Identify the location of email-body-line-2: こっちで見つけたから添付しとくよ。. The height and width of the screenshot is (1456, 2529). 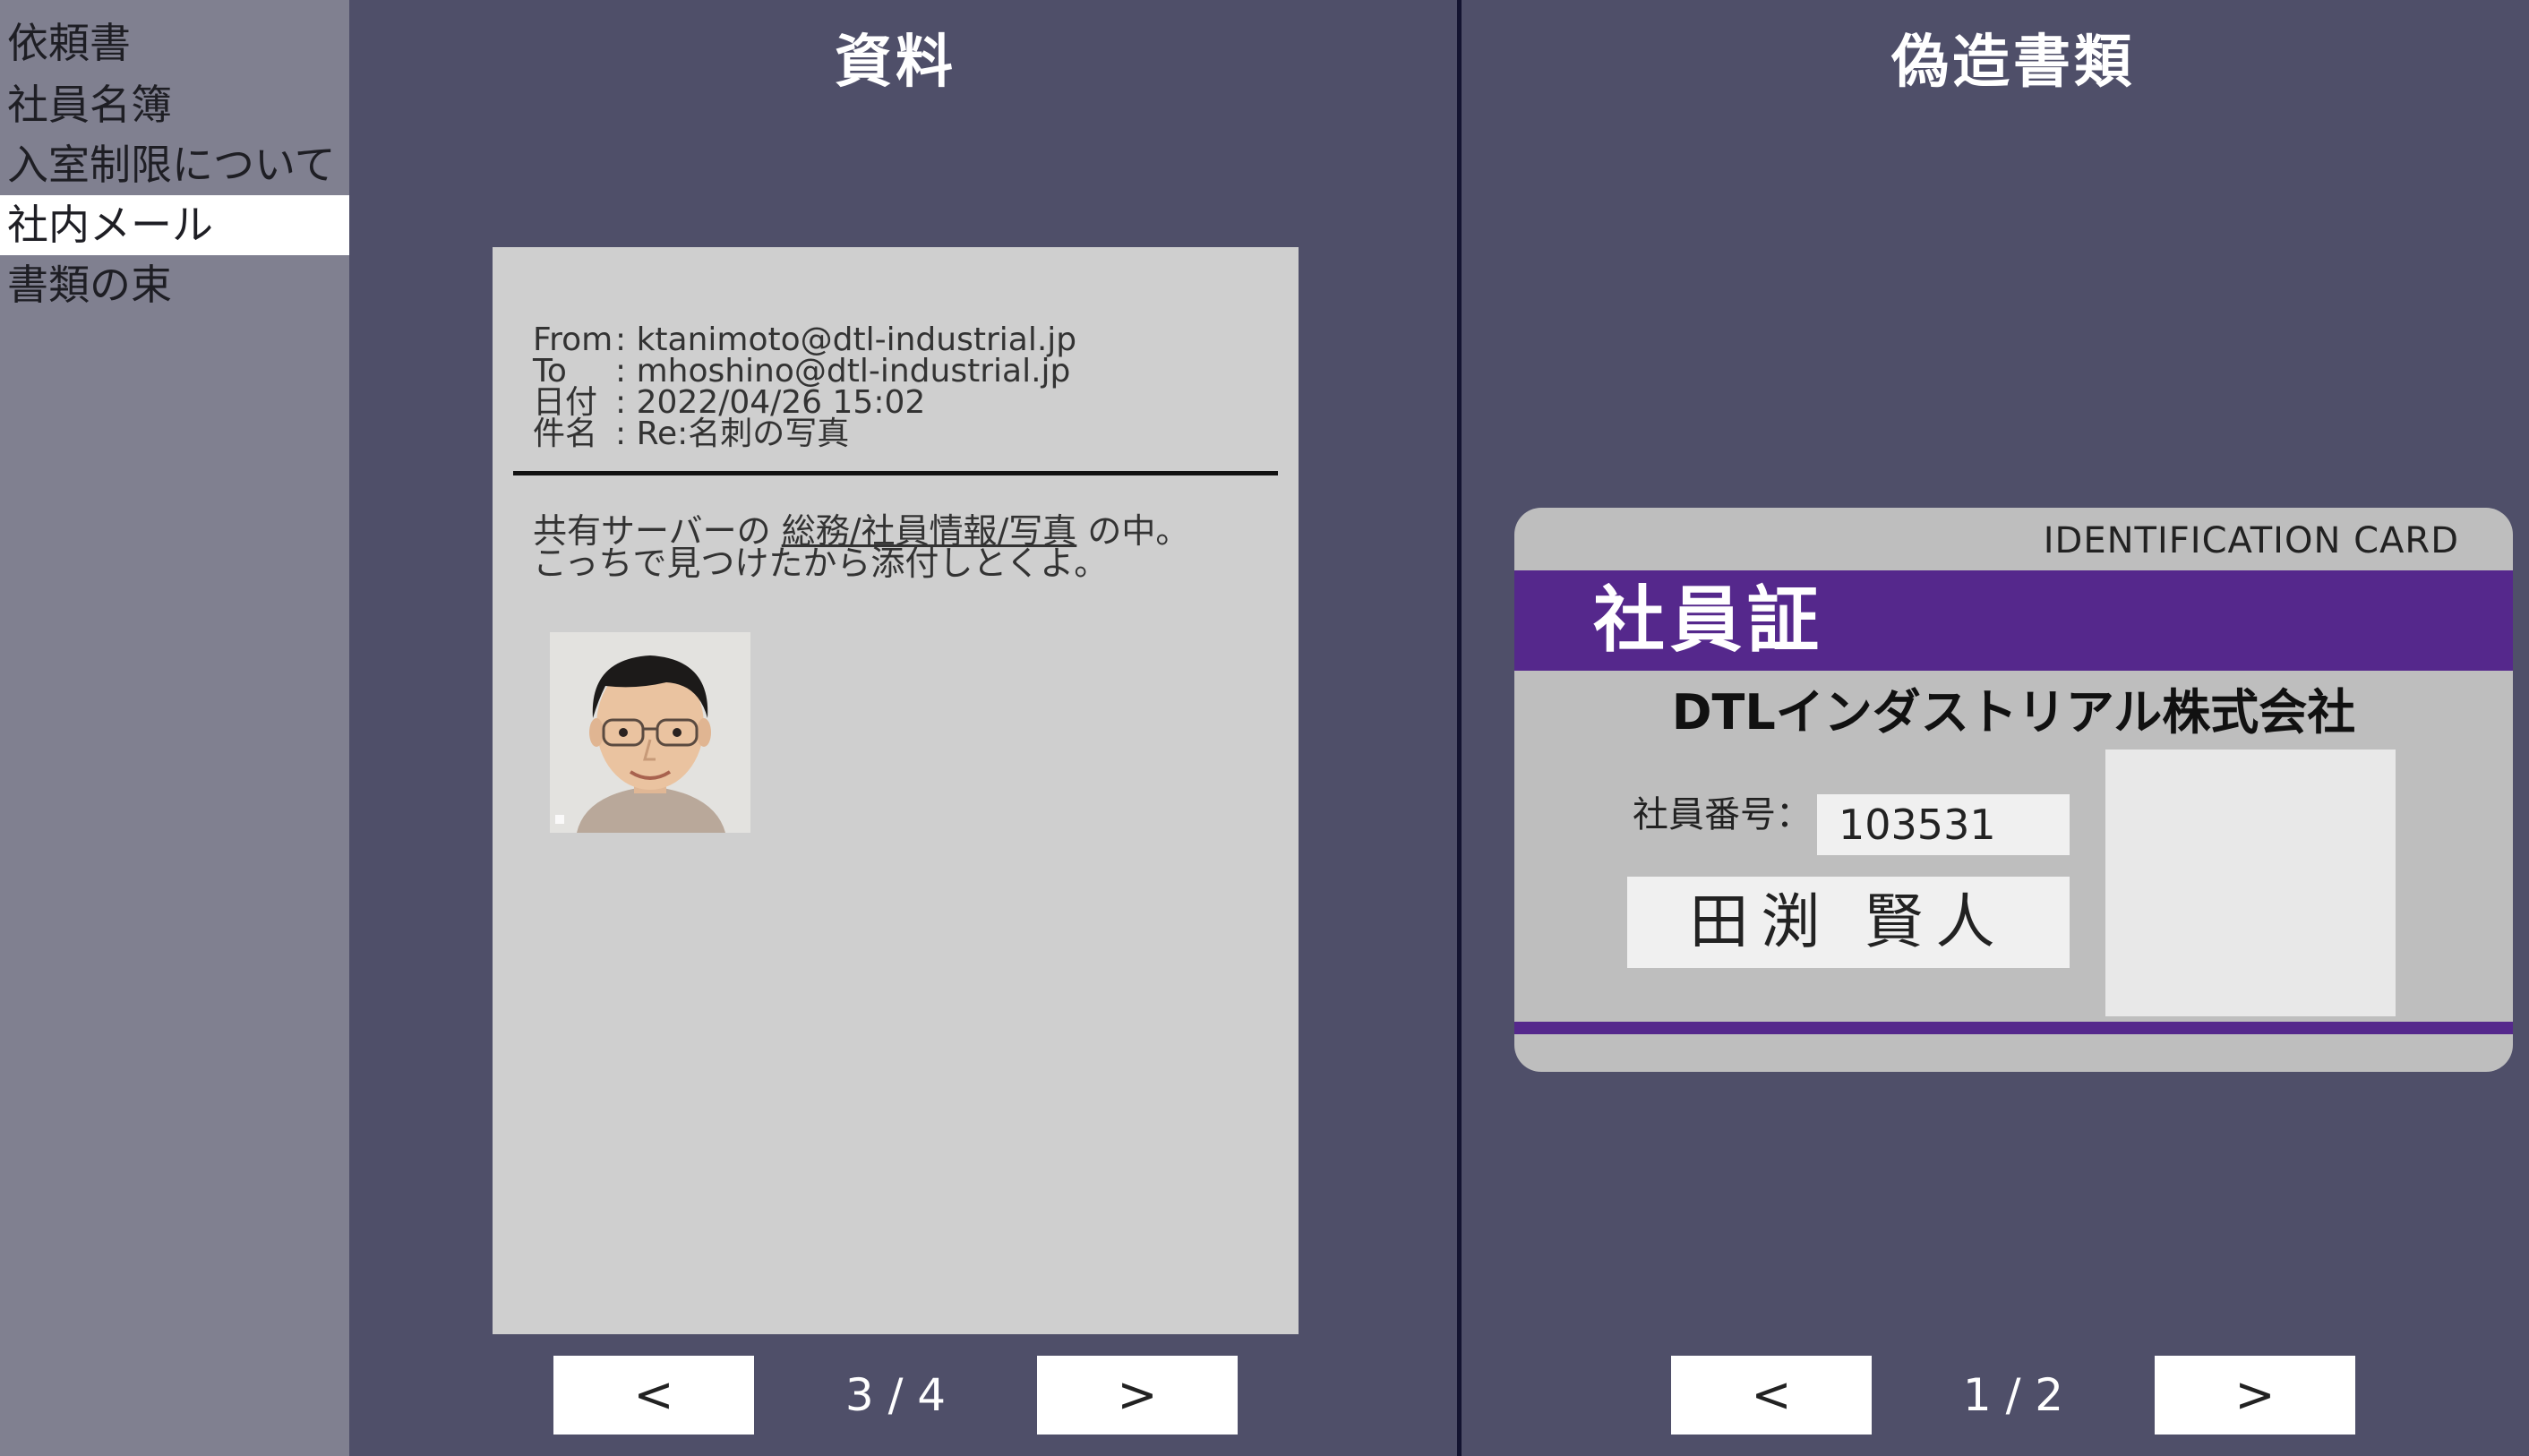
(821, 563).